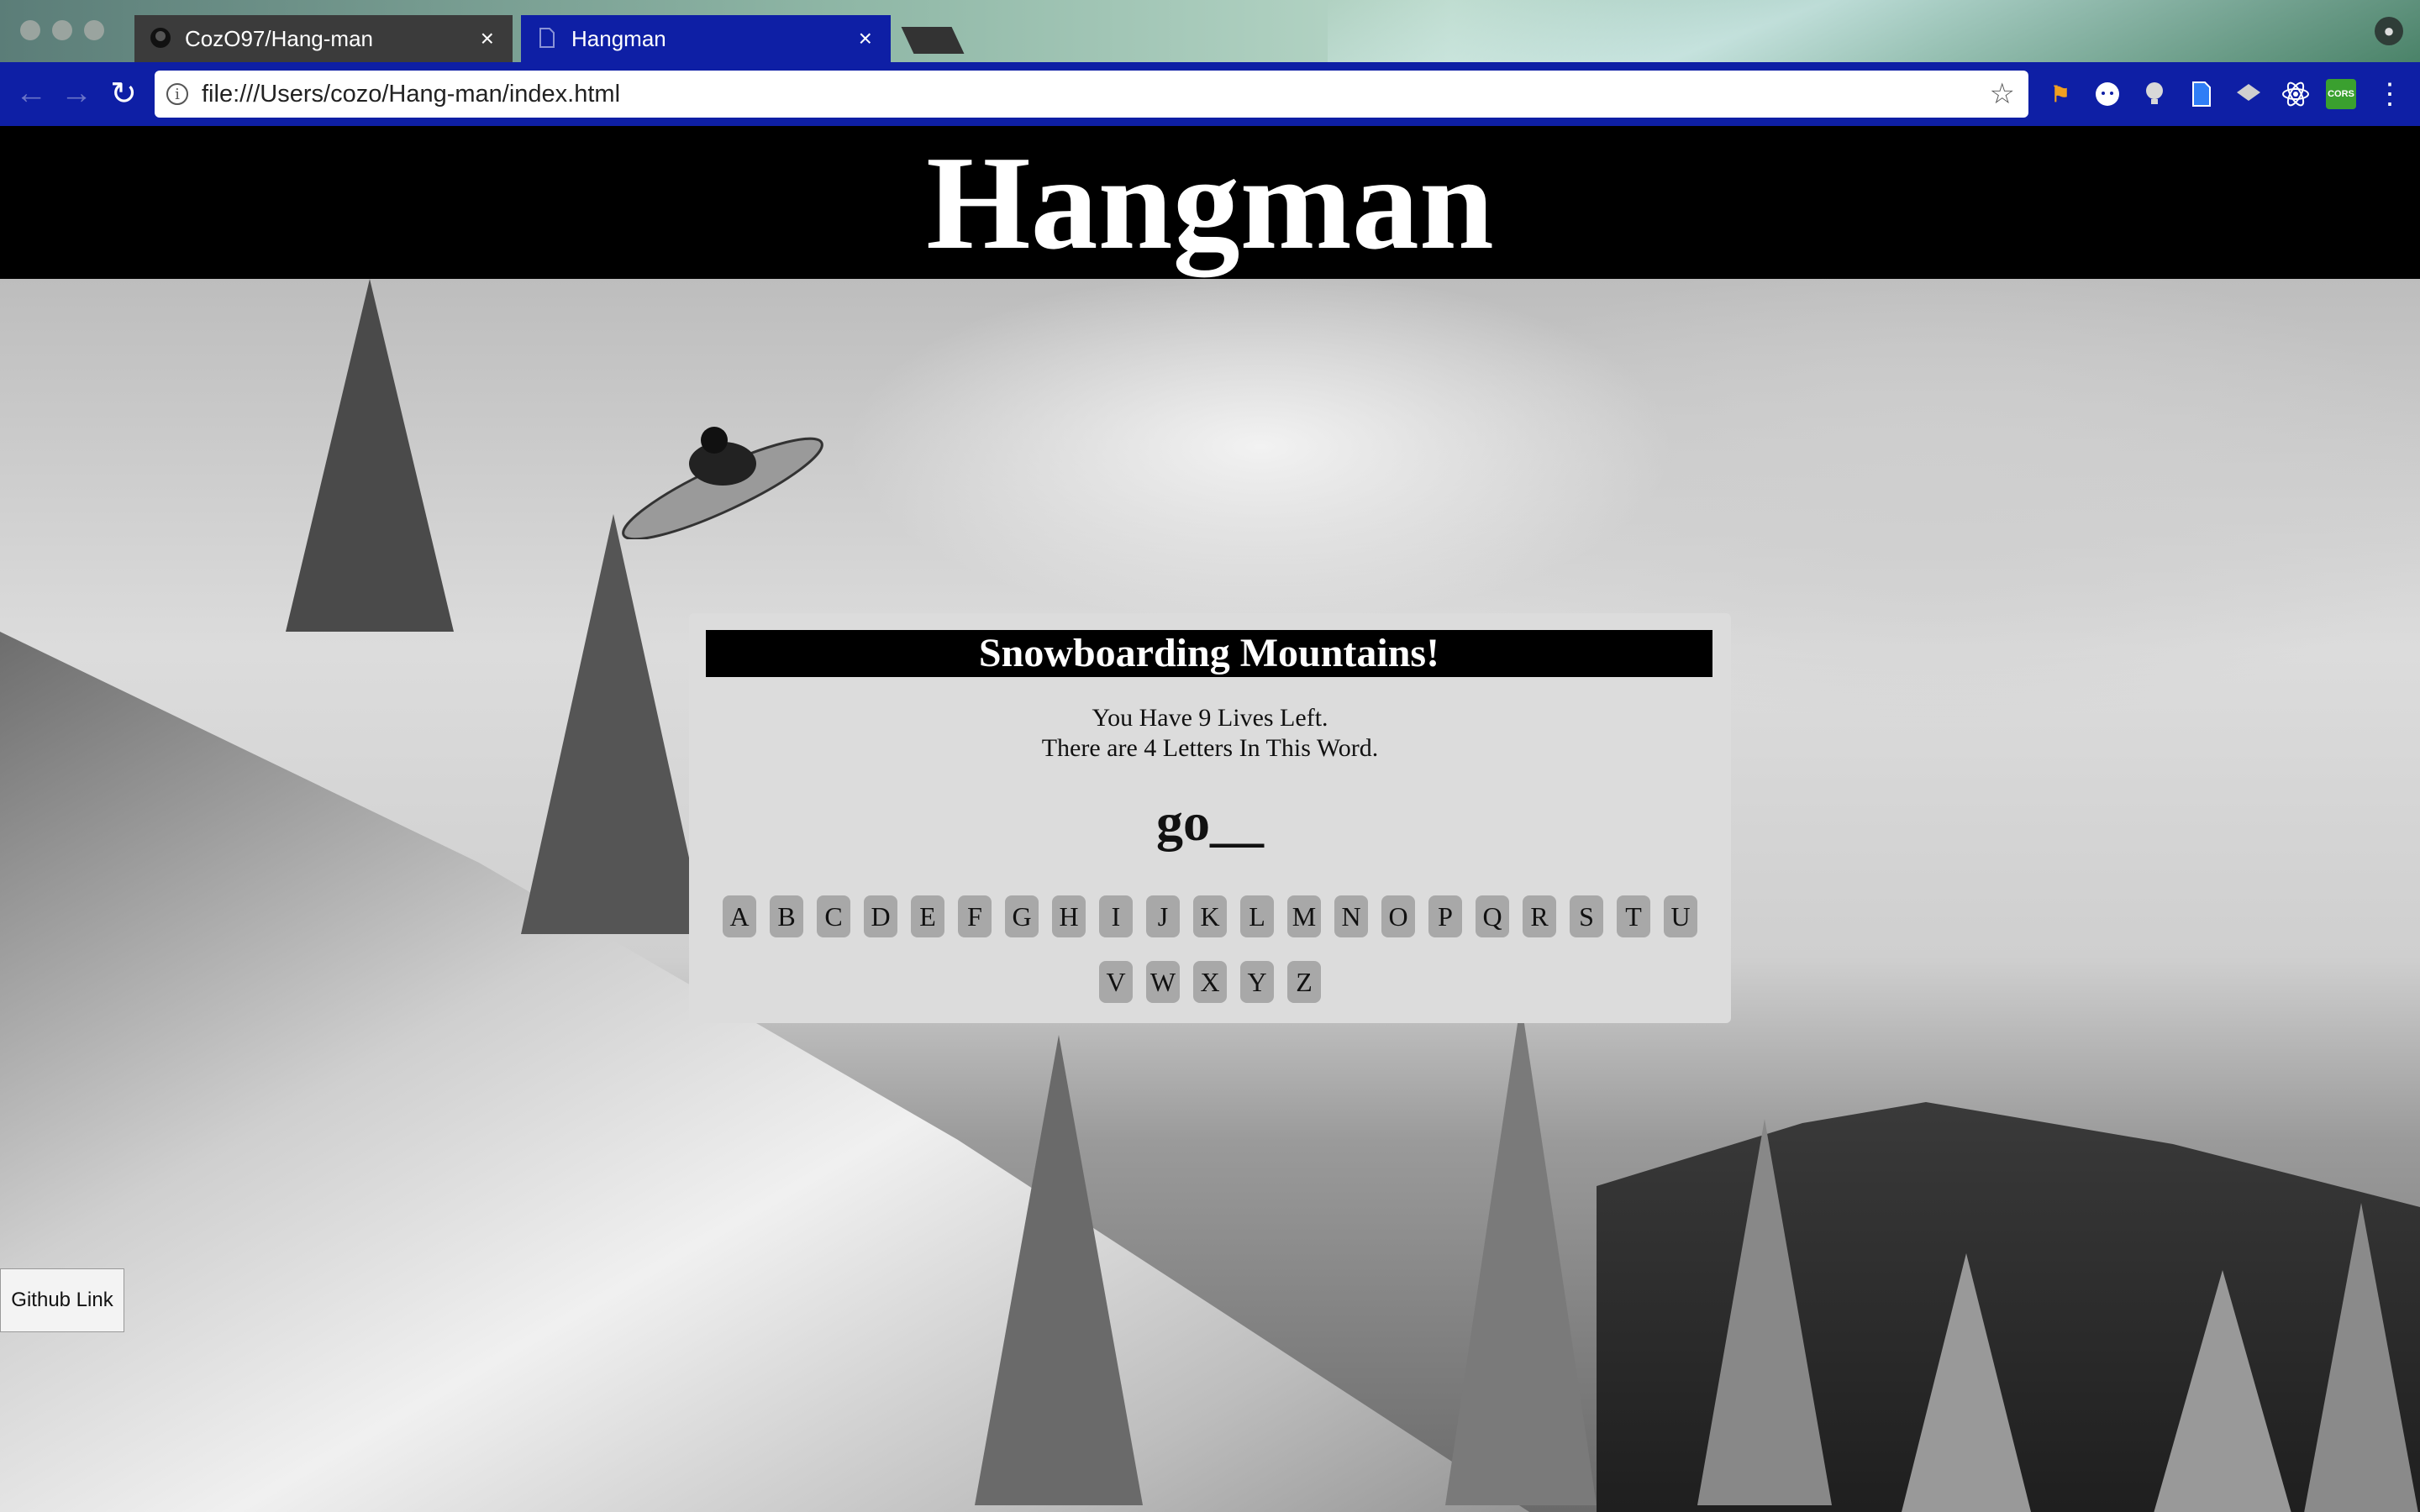 The image size is (2420, 1512). I want to click on github-link-button: Github Link, so click(62, 1300).